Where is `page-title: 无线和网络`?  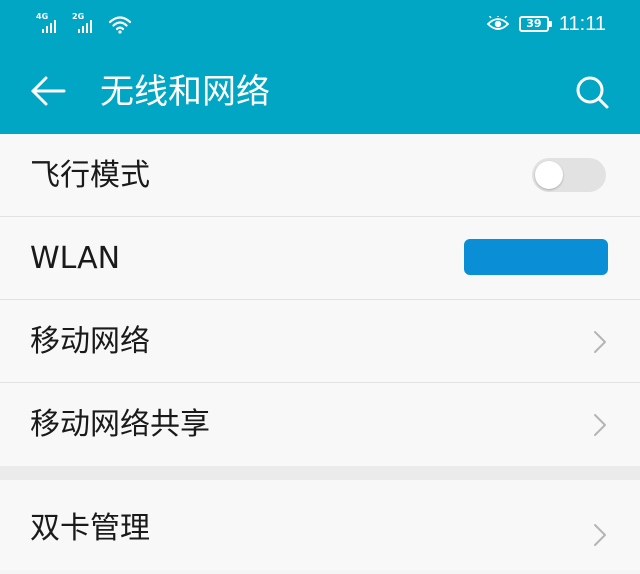
page-title: 无线和网络 is located at coordinates (185, 92).